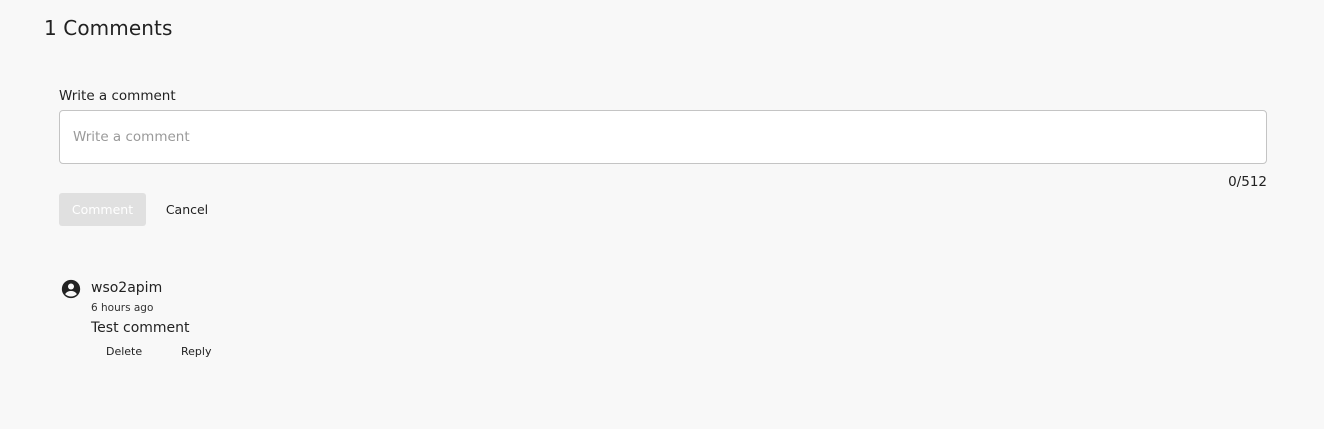 The height and width of the screenshot is (429, 1324). Describe the element at coordinates (663, 137) in the screenshot. I see `comment-input` at that location.